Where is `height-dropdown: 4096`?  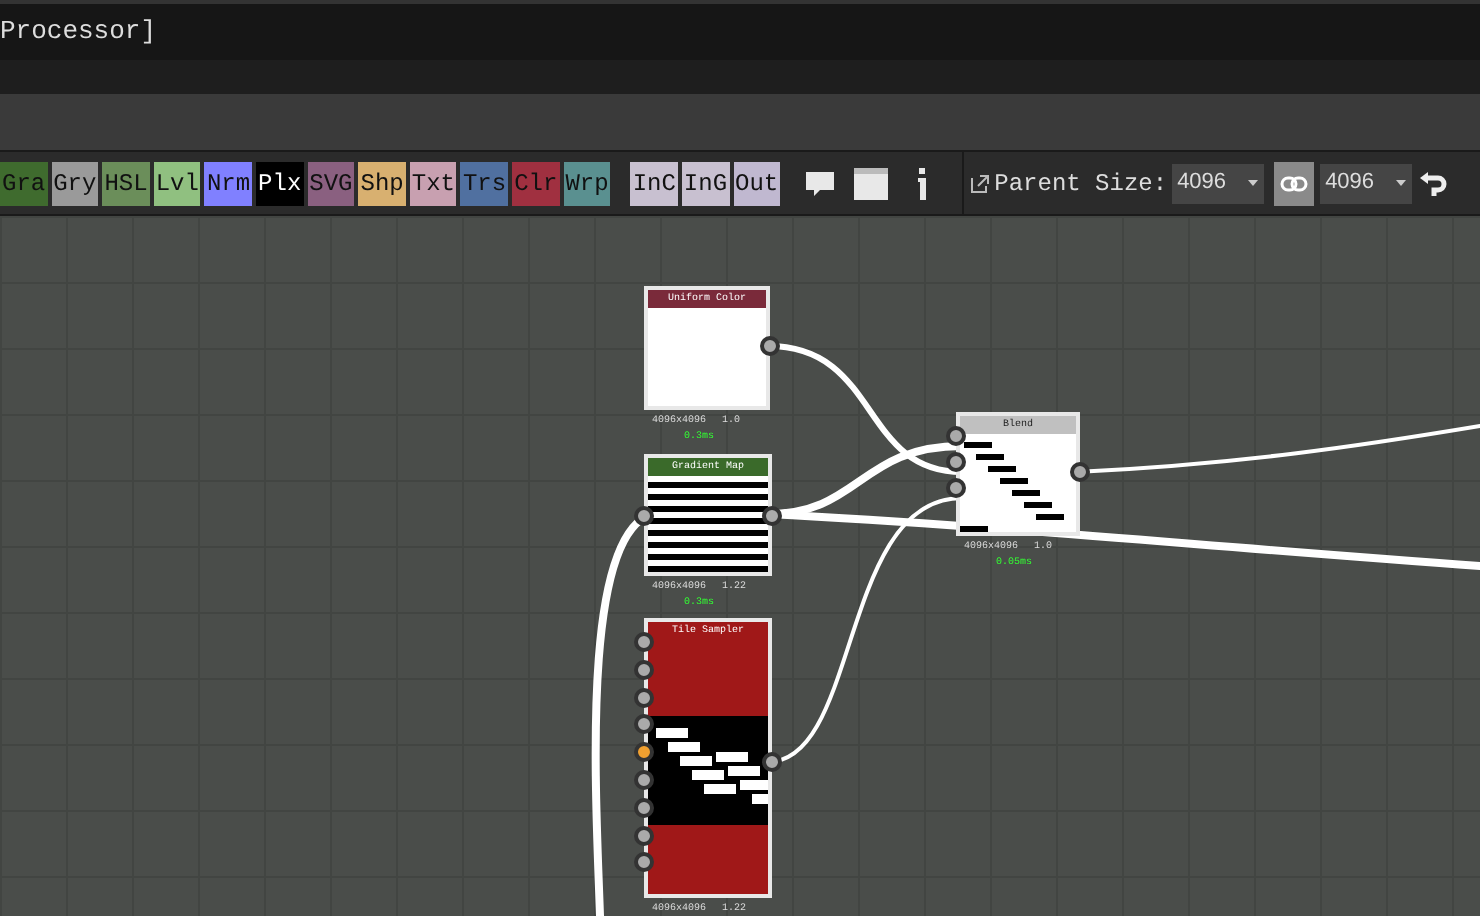
height-dropdown: 4096 is located at coordinates (1365, 183).